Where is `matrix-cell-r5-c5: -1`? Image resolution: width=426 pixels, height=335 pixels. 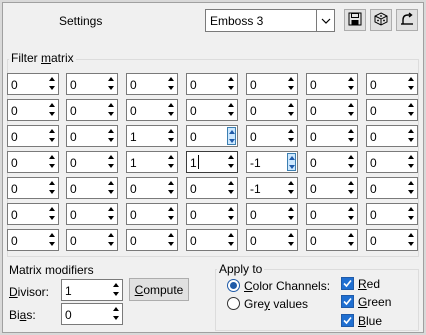
matrix-cell-r5-c5: -1 is located at coordinates (272, 188).